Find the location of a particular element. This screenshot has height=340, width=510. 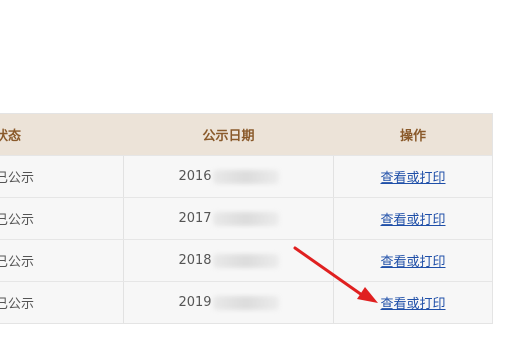

date-header-cell: 公示日期 is located at coordinates (228, 134).